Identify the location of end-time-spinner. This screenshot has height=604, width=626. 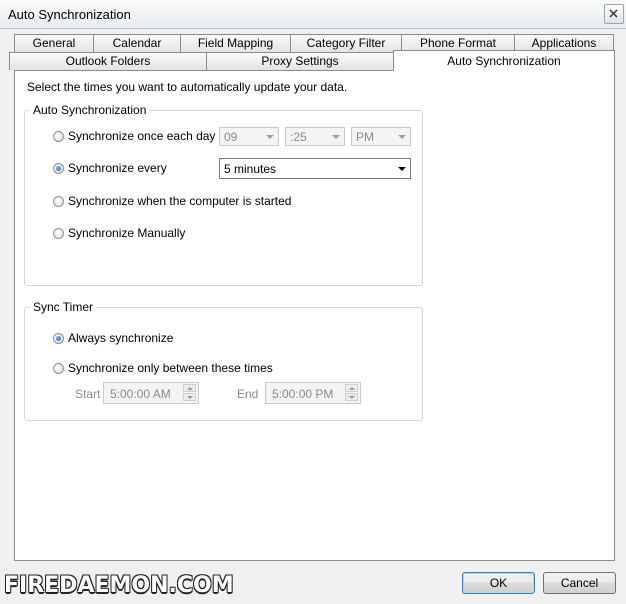
(352, 393).